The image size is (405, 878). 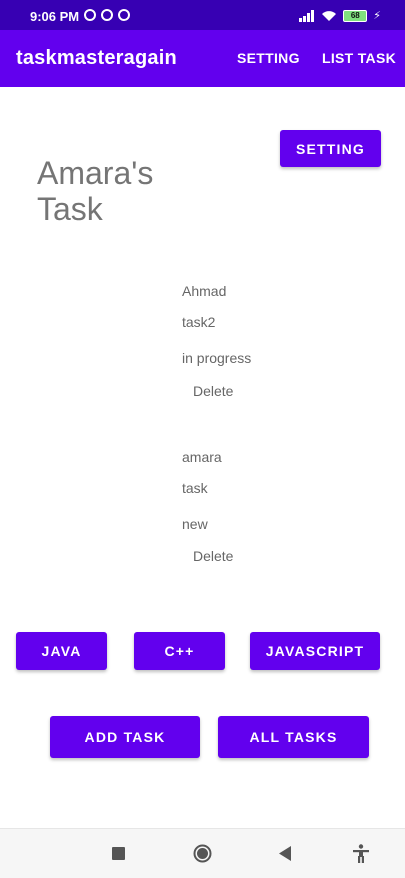 What do you see at coordinates (179, 651) in the screenshot?
I see `cpp-button: C++` at bounding box center [179, 651].